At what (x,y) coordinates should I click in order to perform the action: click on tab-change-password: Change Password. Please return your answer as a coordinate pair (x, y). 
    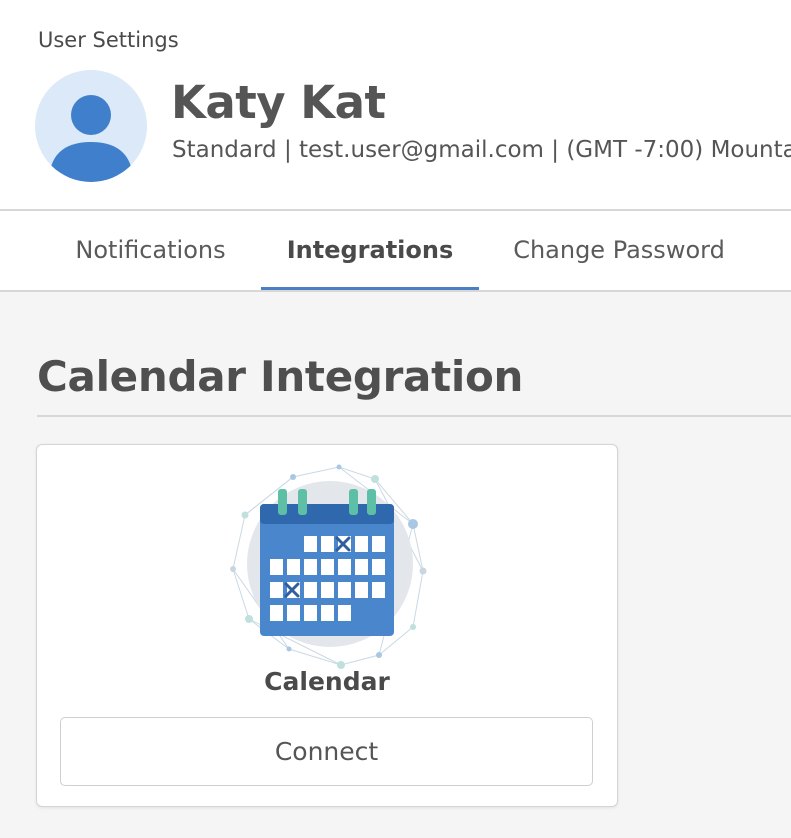
    Looking at the image, I should click on (619, 251).